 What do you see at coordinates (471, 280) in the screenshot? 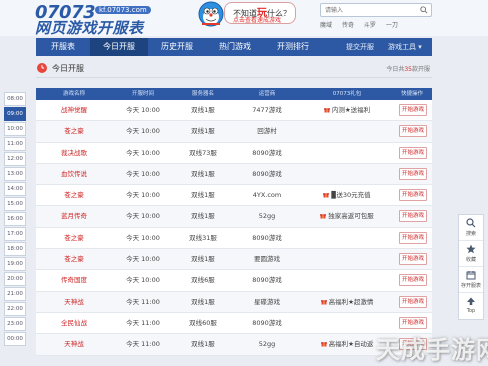
I see `tool-save-table: 存开服表` at bounding box center [471, 280].